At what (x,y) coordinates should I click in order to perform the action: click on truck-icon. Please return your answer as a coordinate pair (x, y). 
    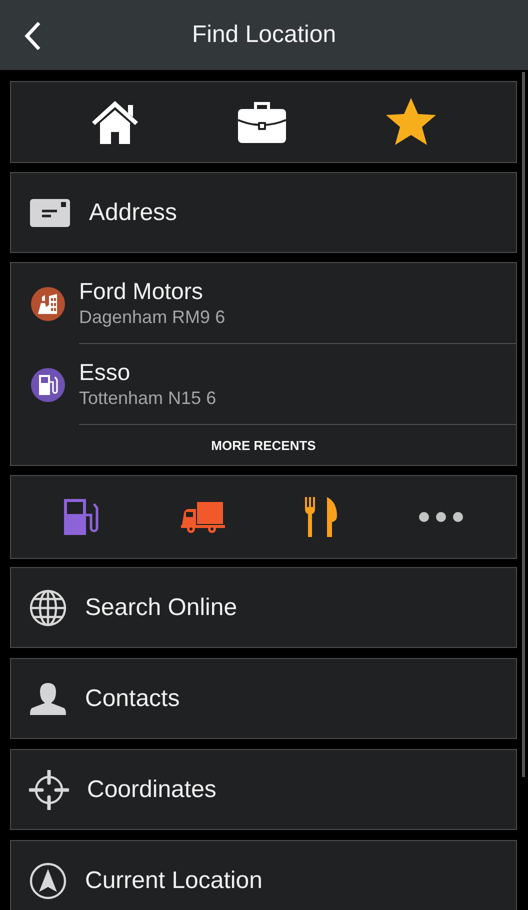
    Looking at the image, I should click on (202, 517).